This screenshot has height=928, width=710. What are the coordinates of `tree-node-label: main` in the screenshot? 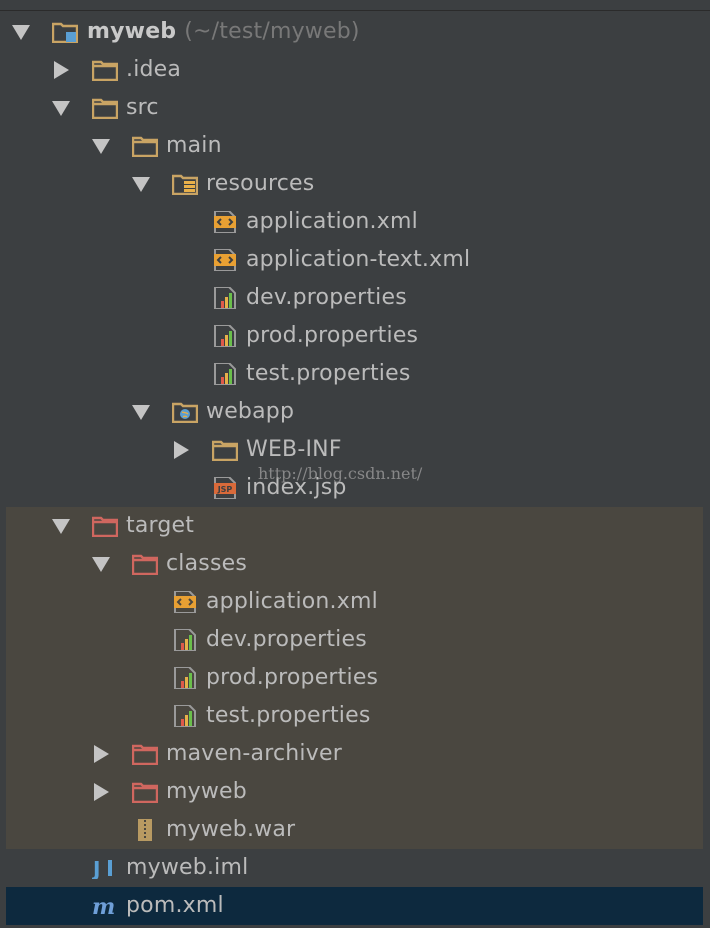 It's located at (194, 145).